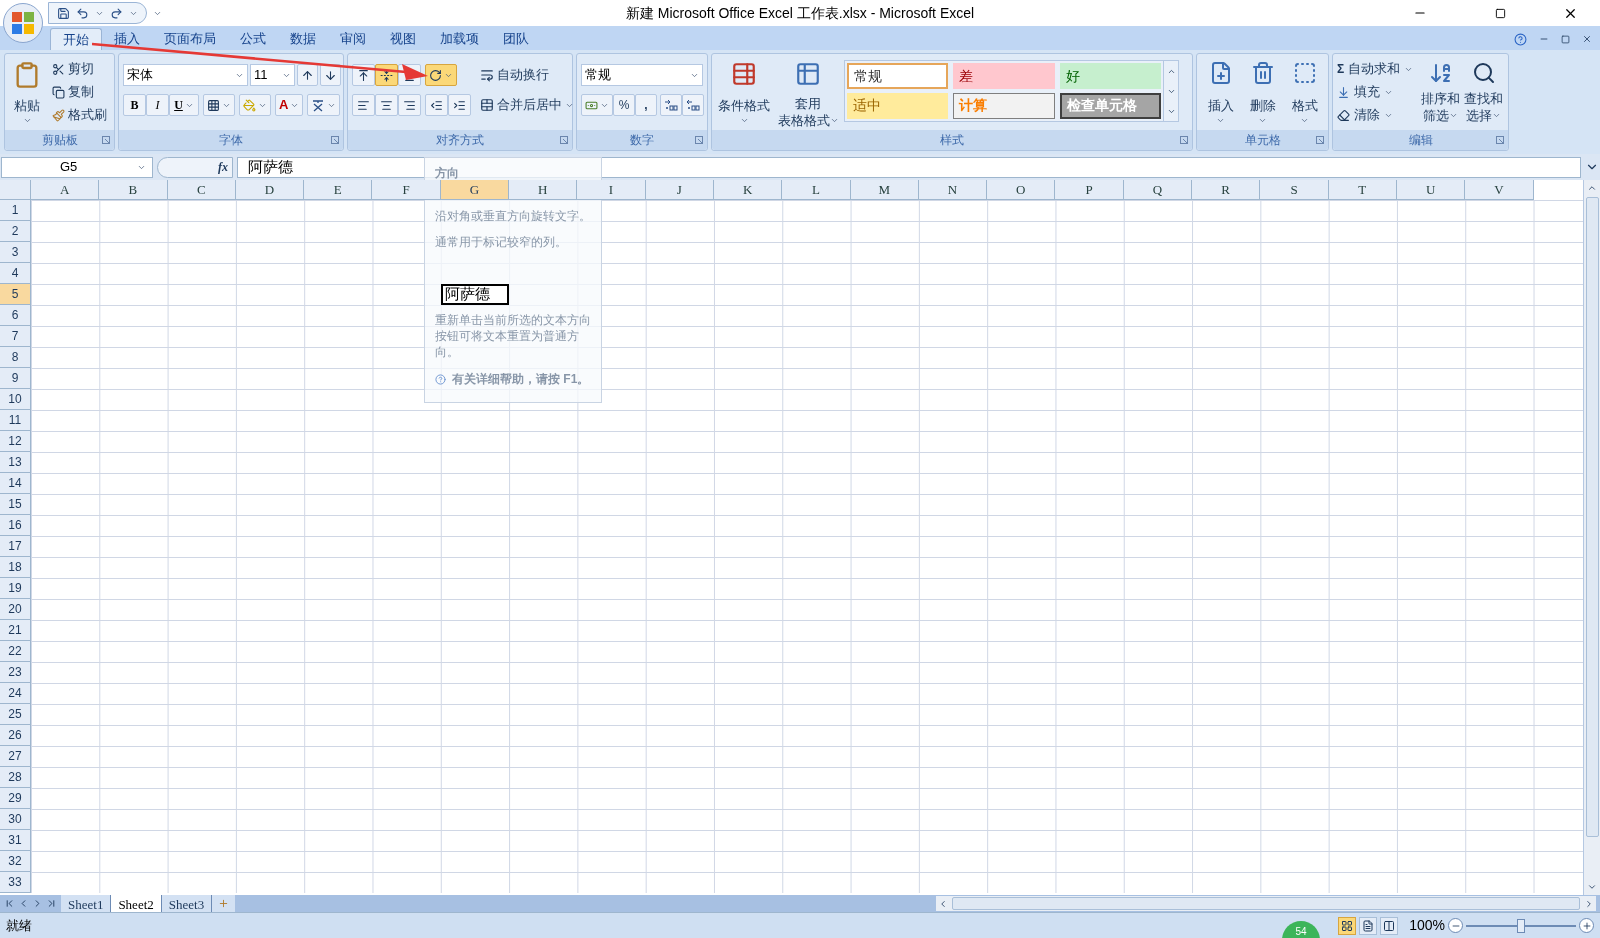  Describe the element at coordinates (816, 190) in the screenshot. I see `column-header: L` at that location.